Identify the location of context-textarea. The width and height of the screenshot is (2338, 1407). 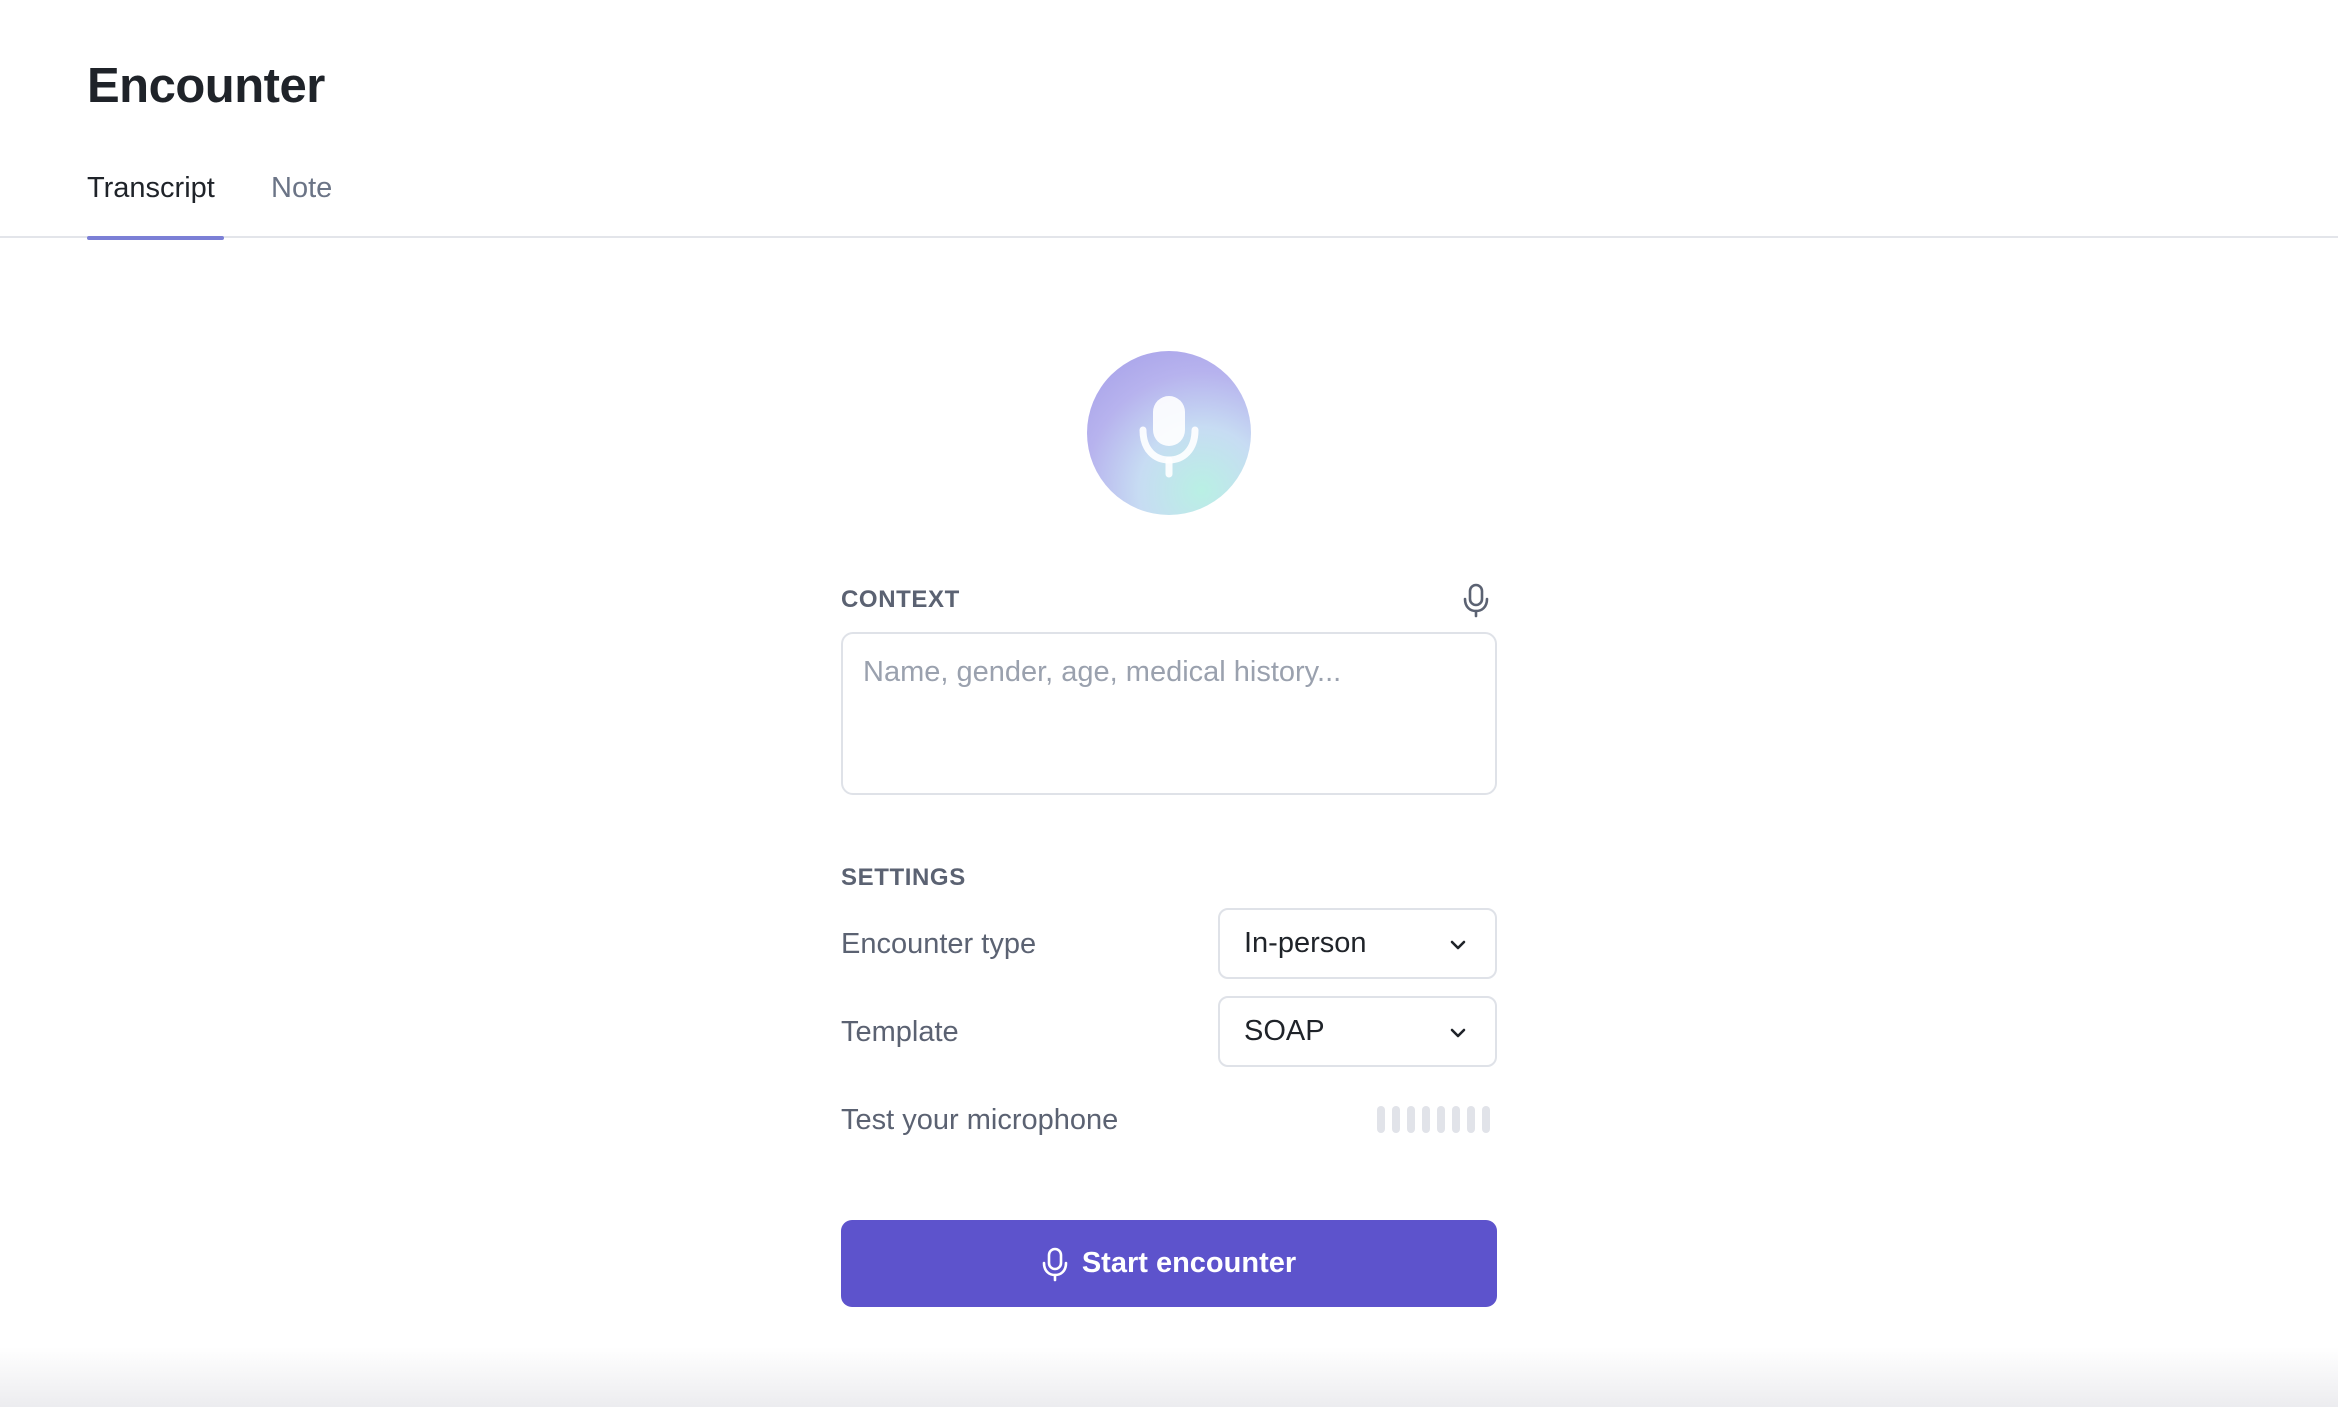
(1169, 713).